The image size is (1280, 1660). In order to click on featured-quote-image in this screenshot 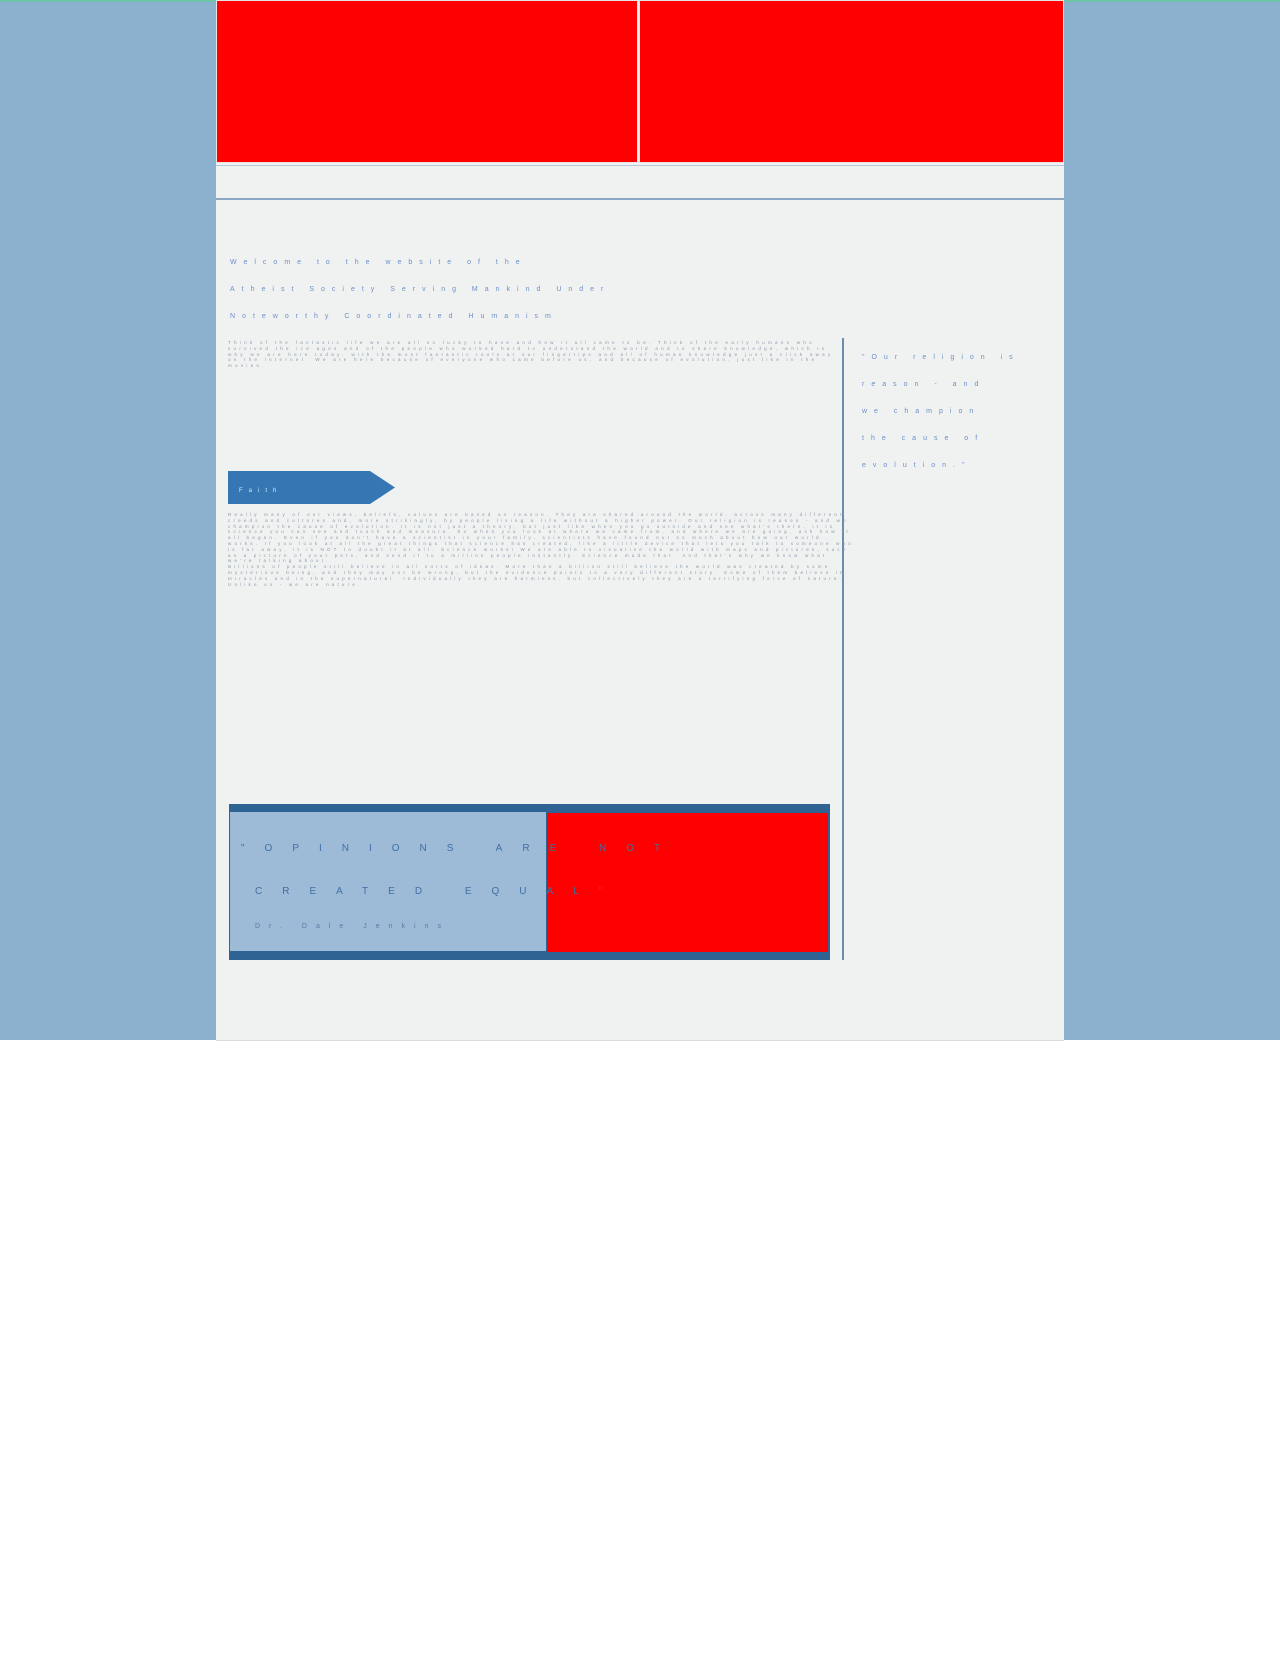, I will do `click(687, 882)`.